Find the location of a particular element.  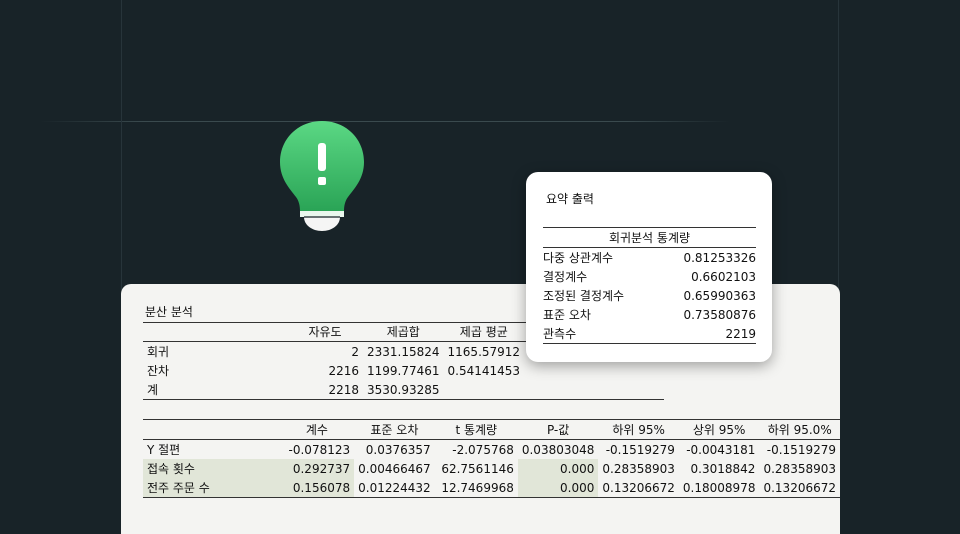

cell-coef: 0.292737 is located at coordinates (317, 468).